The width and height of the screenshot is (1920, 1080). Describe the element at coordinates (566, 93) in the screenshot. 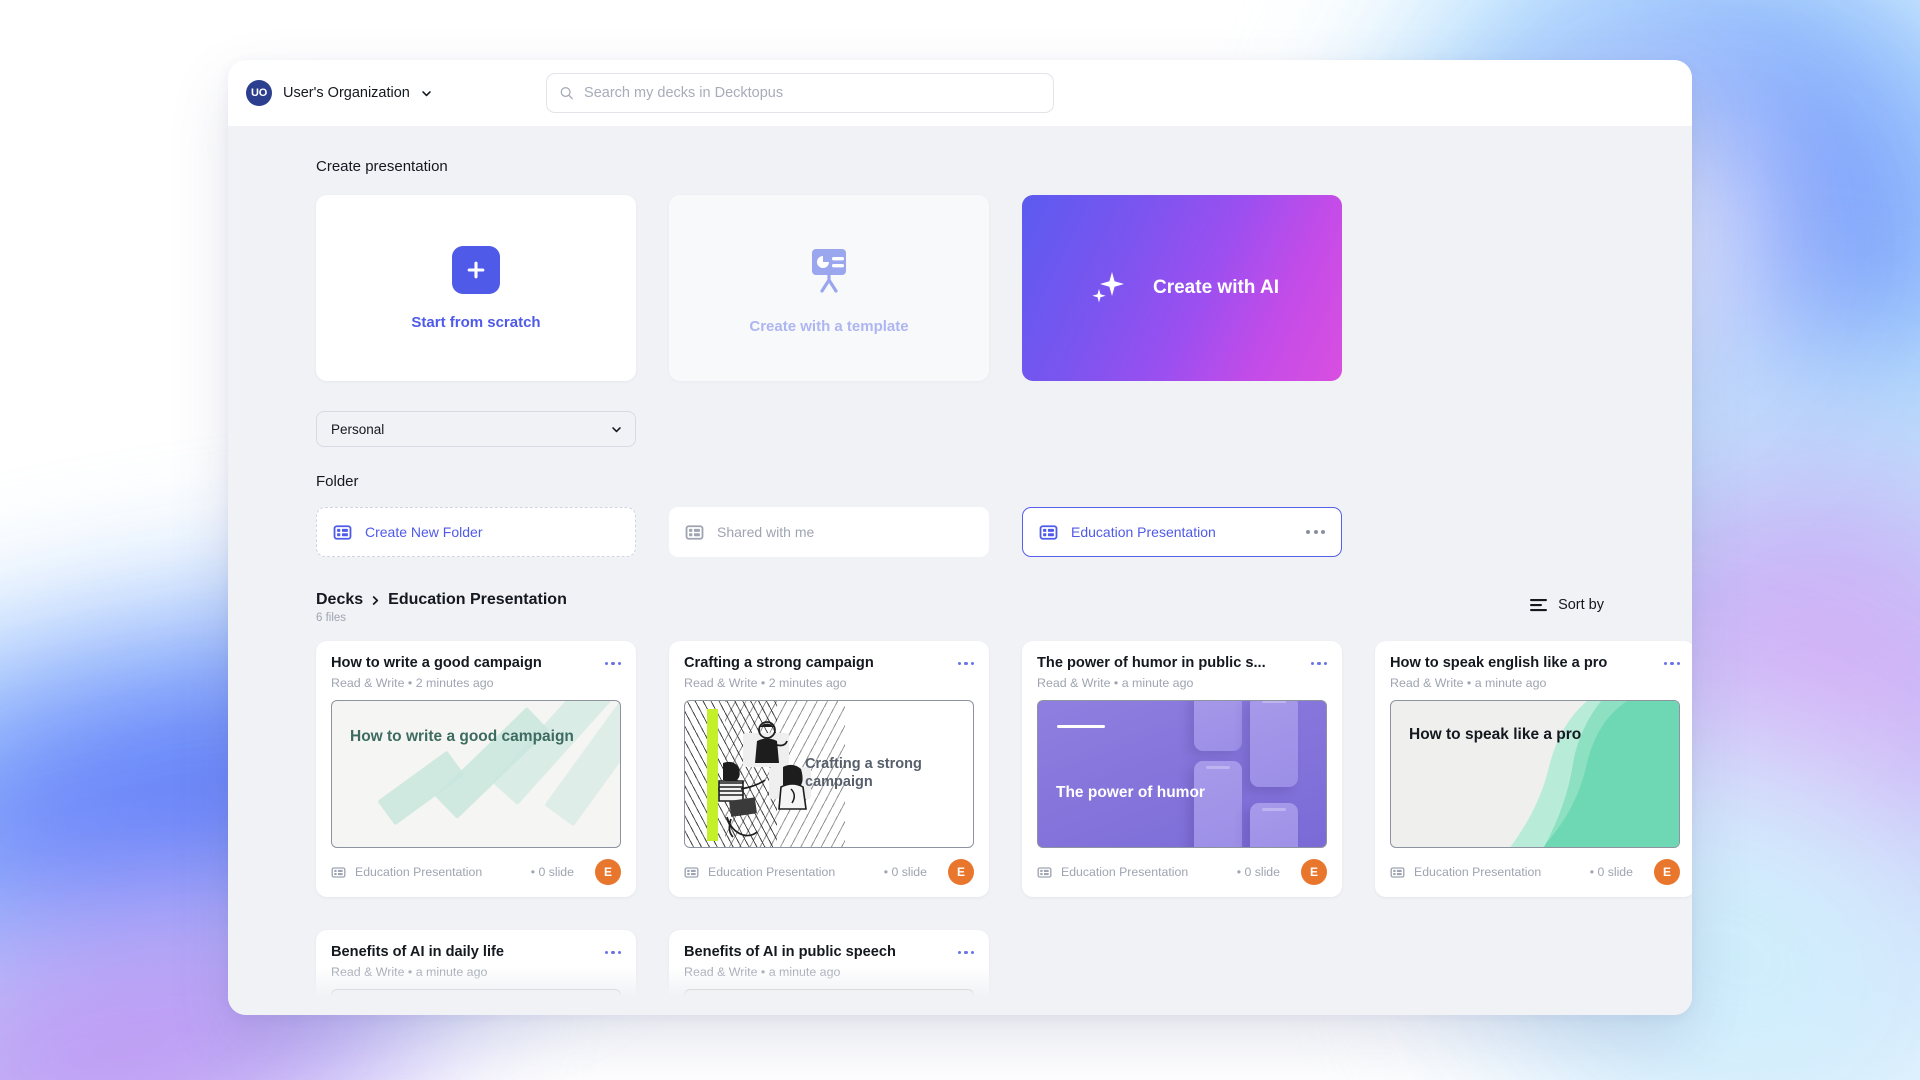

I see `search-icon` at that location.